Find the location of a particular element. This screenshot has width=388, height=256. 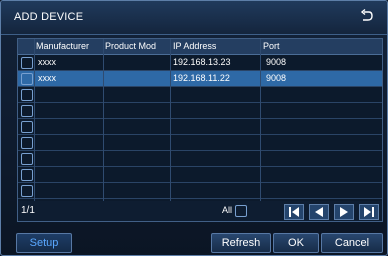

previous-page-button is located at coordinates (319, 212).